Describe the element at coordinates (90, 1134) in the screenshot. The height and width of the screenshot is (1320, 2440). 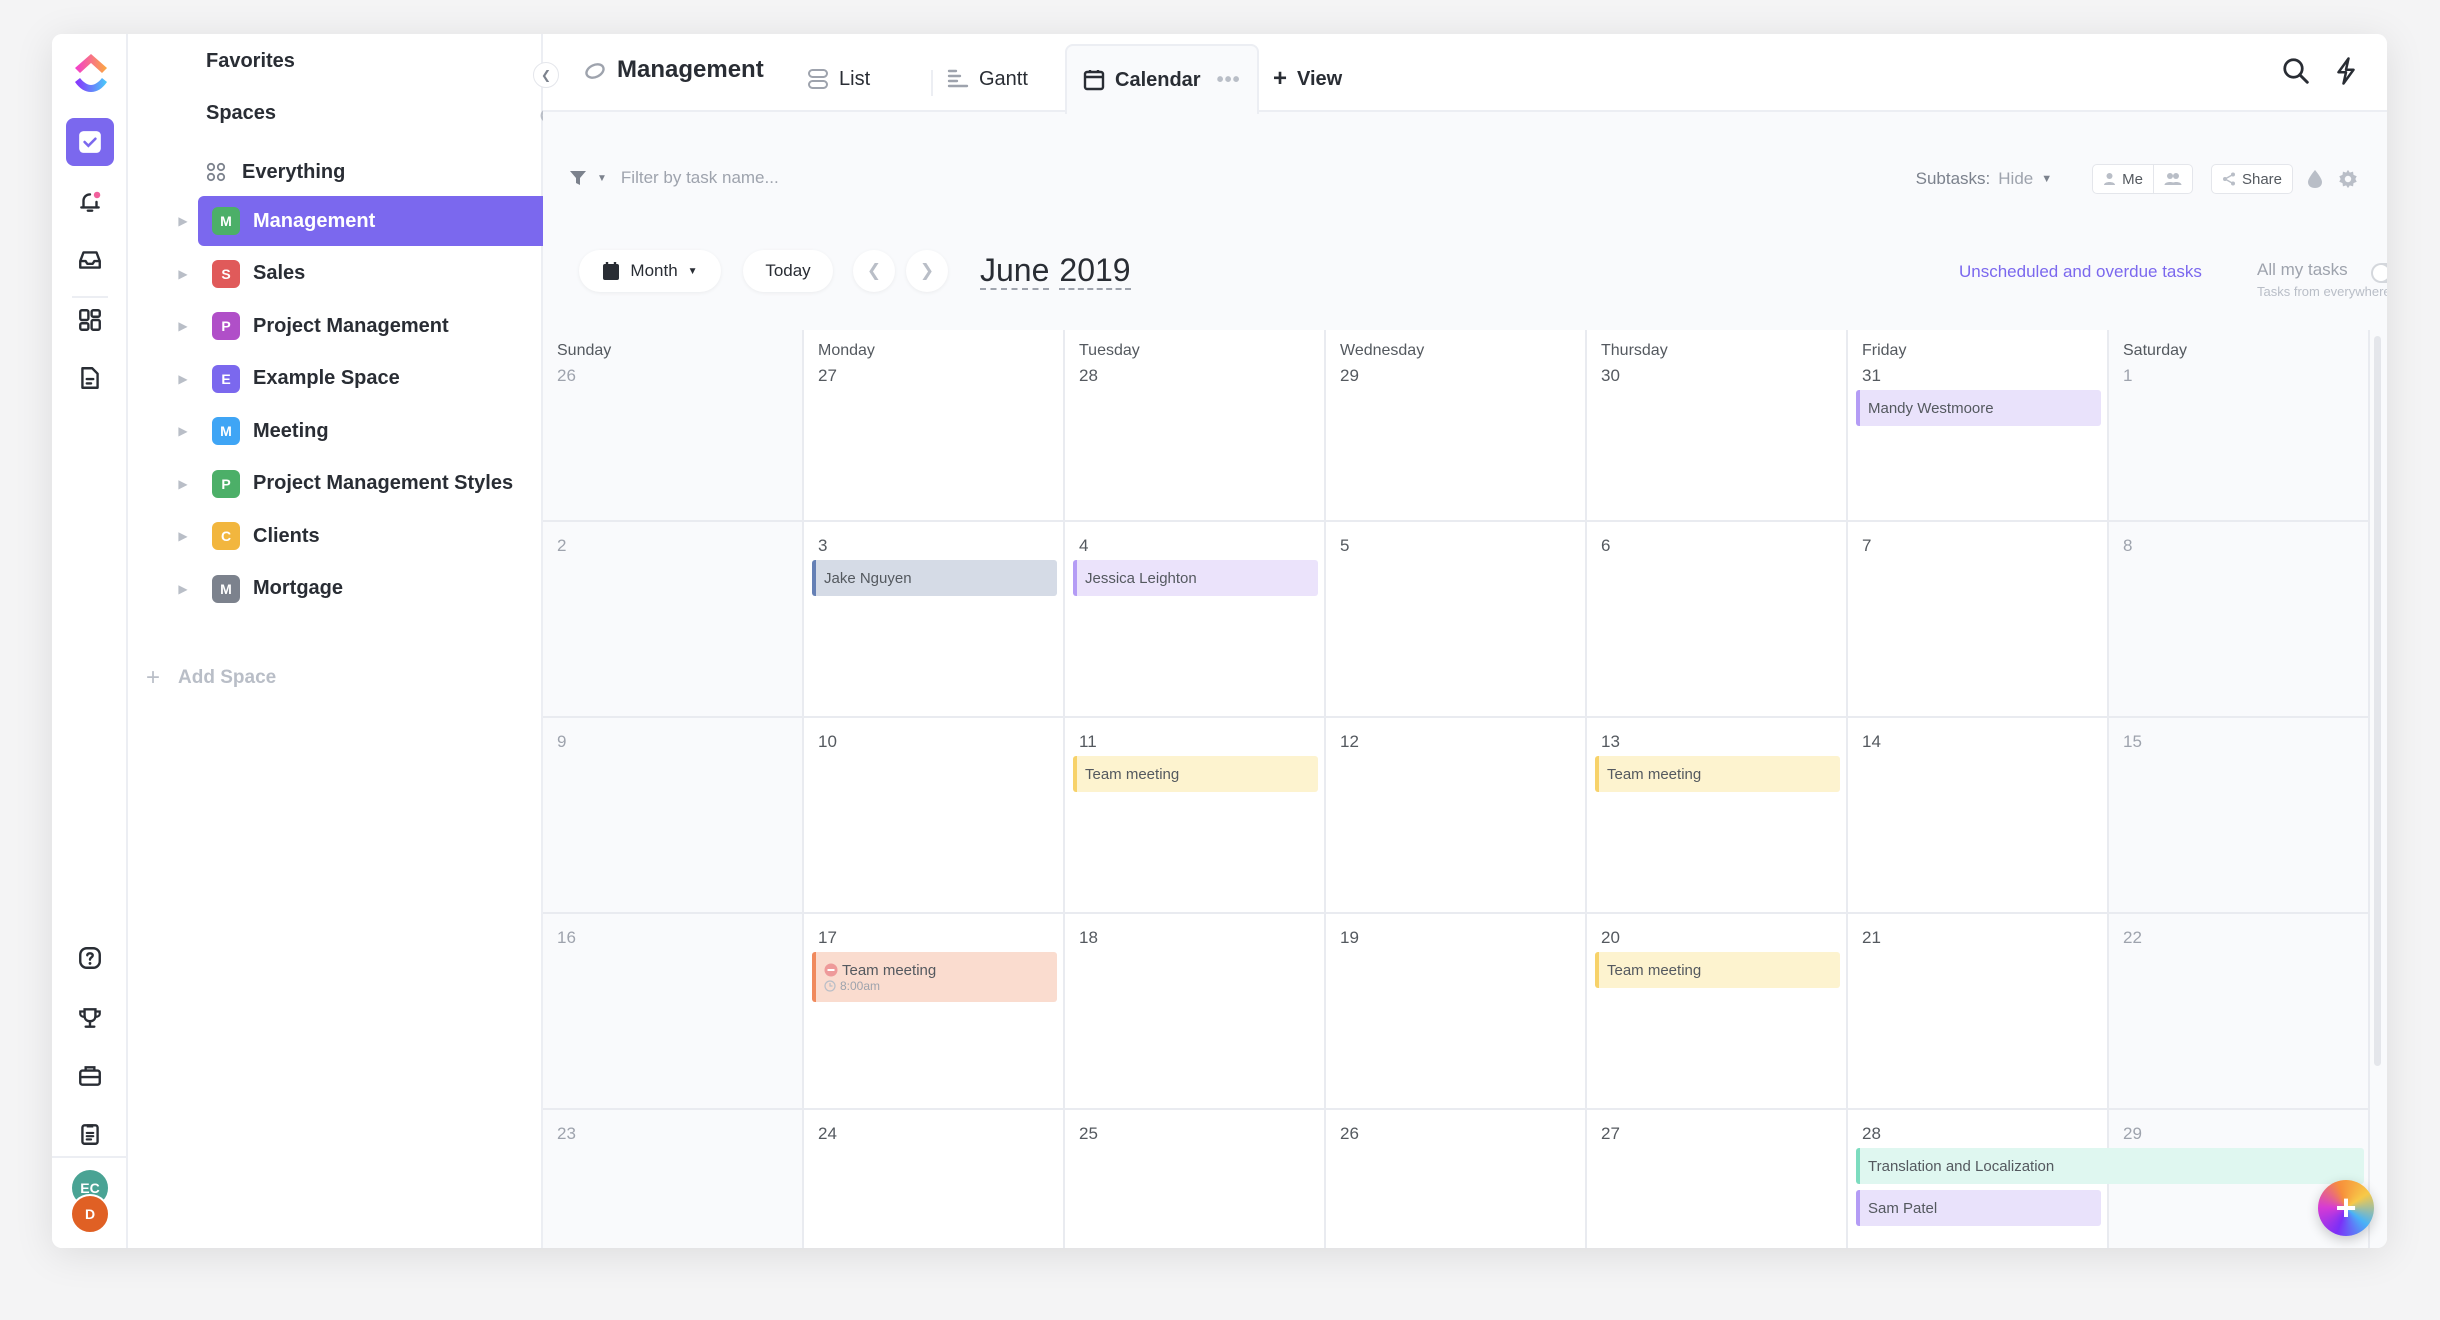
I see `rail-clipboard-button` at that location.